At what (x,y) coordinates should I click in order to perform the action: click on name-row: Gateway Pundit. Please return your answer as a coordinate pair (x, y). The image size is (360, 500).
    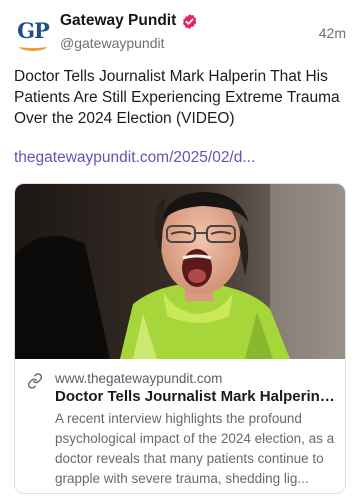
    Looking at the image, I should click on (129, 21).